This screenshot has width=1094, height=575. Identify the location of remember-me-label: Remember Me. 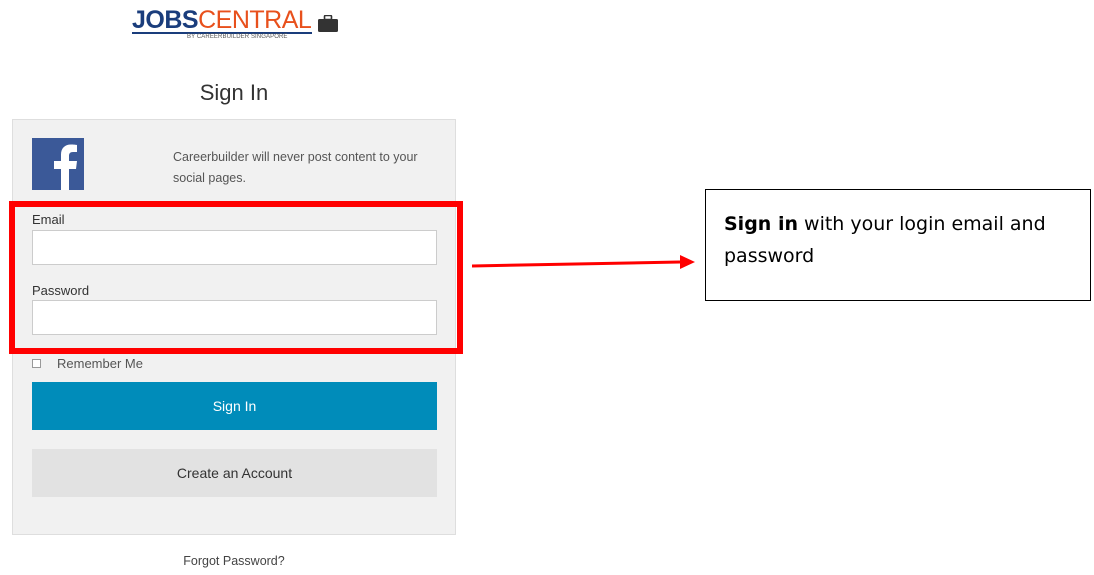
(100, 363).